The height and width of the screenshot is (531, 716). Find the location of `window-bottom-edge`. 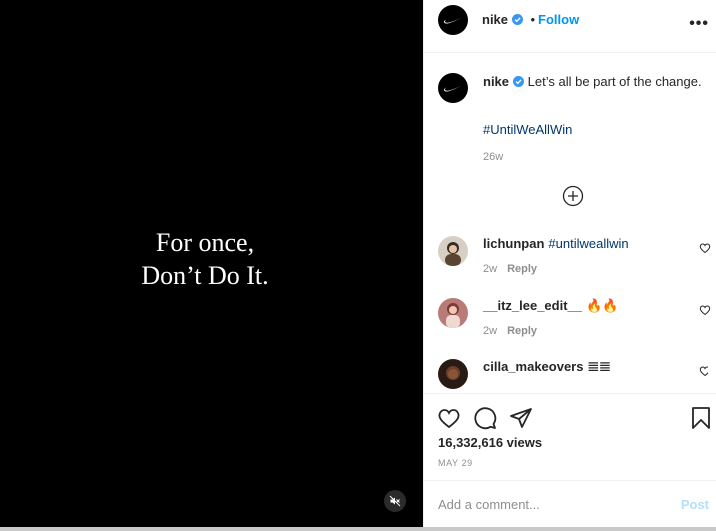

window-bottom-edge is located at coordinates (358, 529).